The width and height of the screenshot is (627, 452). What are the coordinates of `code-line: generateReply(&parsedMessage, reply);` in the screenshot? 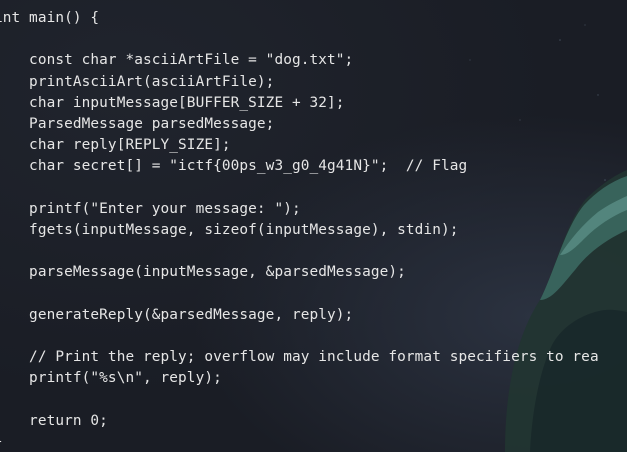 It's located at (299, 315).